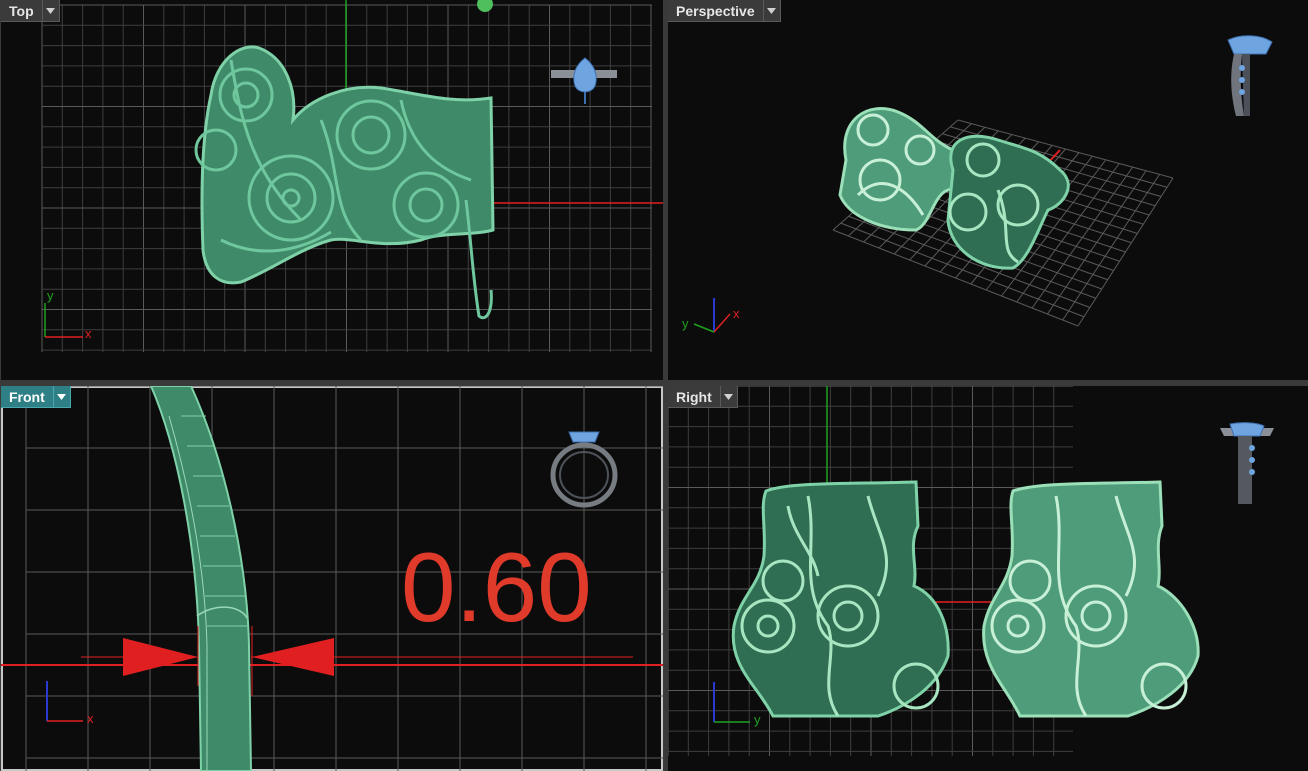 This screenshot has height=771, width=1308. Describe the element at coordinates (716, 11) in the screenshot. I see `viewport-title-perspective: Perspective` at that location.